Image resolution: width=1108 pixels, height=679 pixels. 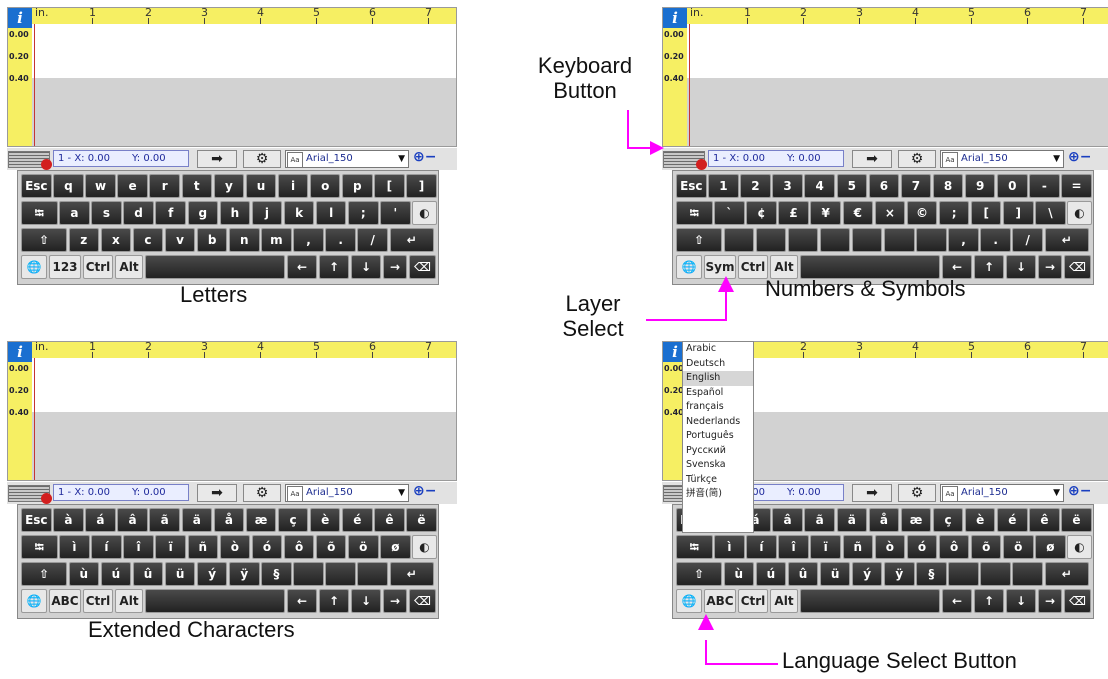 I want to click on key: û, so click(x=148, y=574).